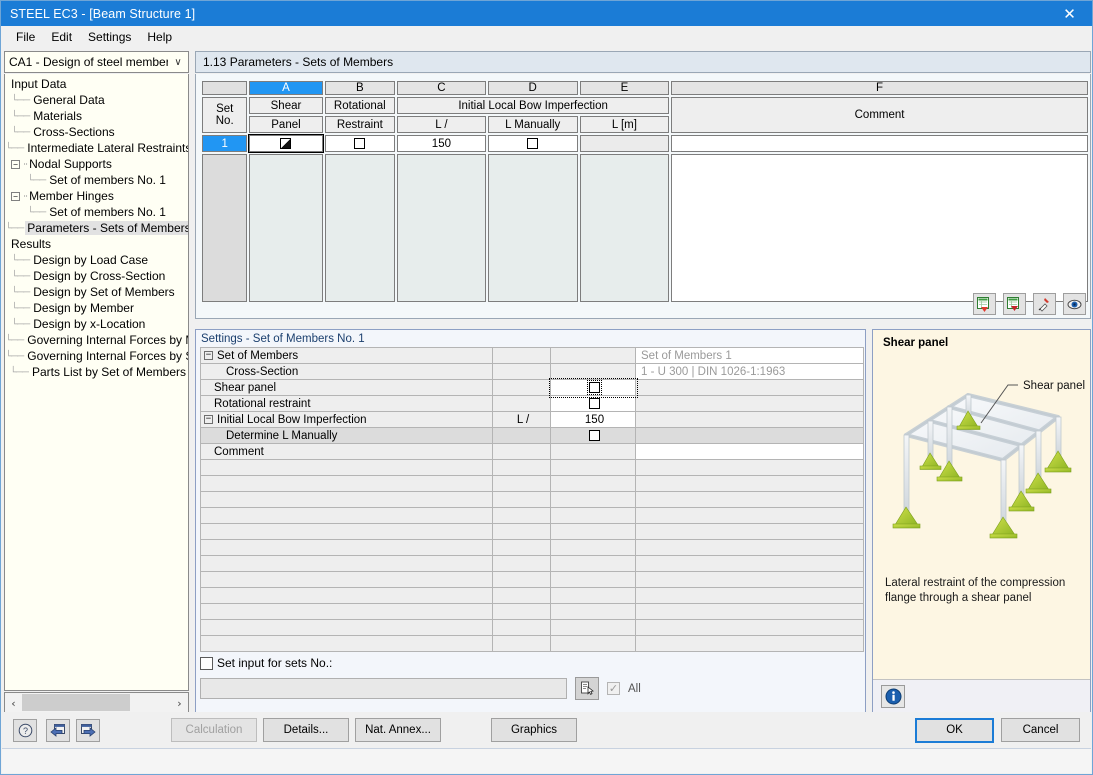 This screenshot has width=1093, height=775. Describe the element at coordinates (61, 37) in the screenshot. I see `menu-item-edit: Edit` at that location.